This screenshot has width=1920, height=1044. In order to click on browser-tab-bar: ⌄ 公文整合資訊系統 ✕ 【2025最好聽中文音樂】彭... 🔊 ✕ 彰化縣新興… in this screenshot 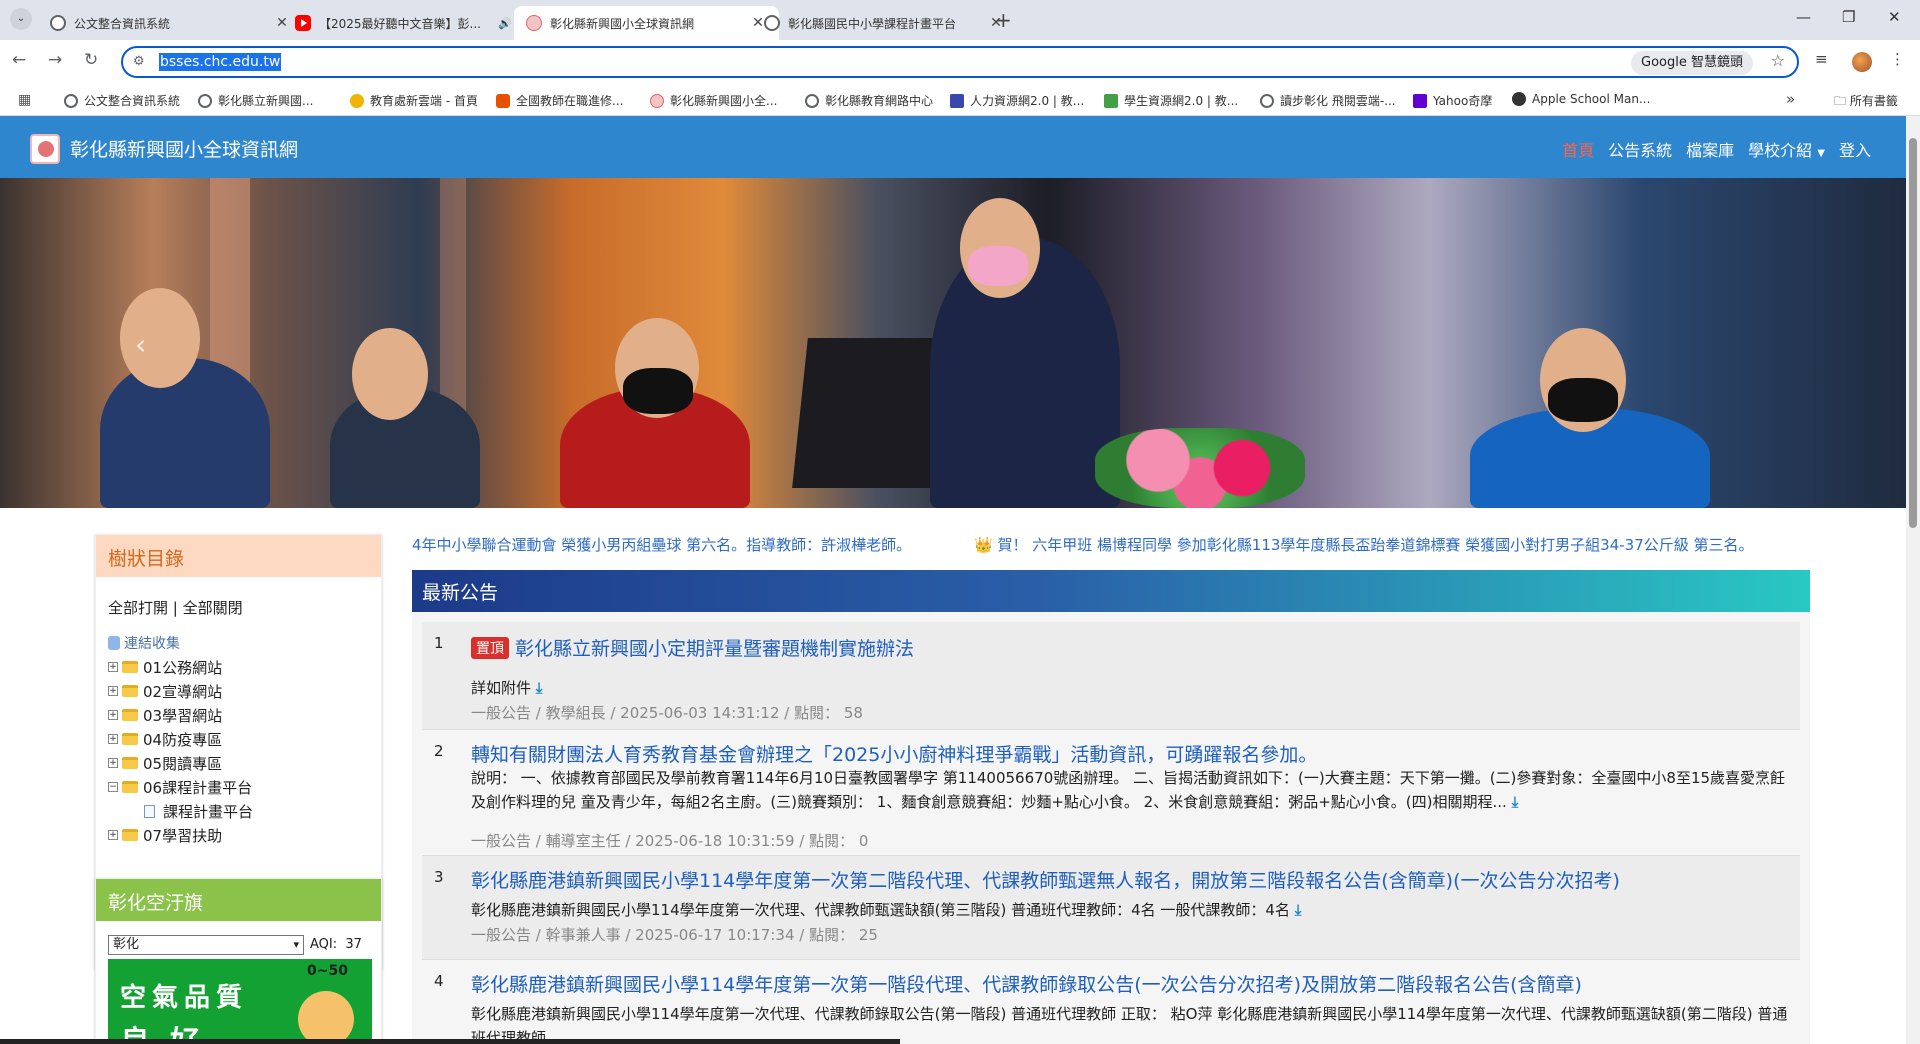, I will do `click(960, 20)`.